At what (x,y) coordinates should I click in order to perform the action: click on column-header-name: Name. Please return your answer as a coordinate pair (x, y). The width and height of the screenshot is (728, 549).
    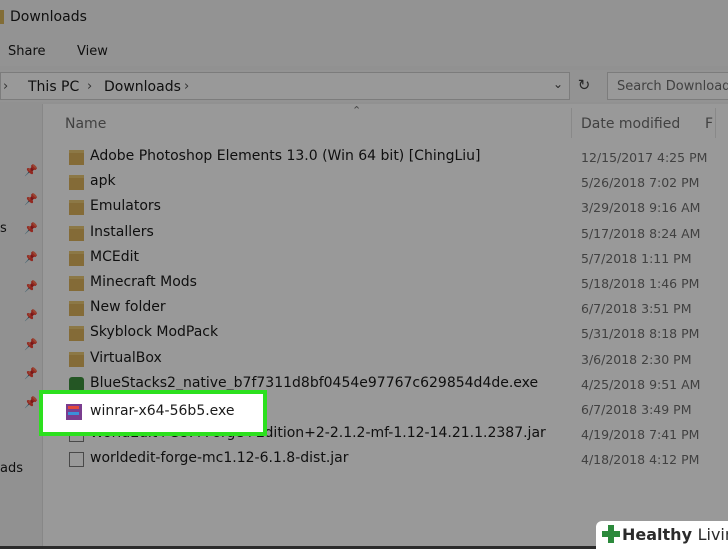
    Looking at the image, I should click on (85, 124).